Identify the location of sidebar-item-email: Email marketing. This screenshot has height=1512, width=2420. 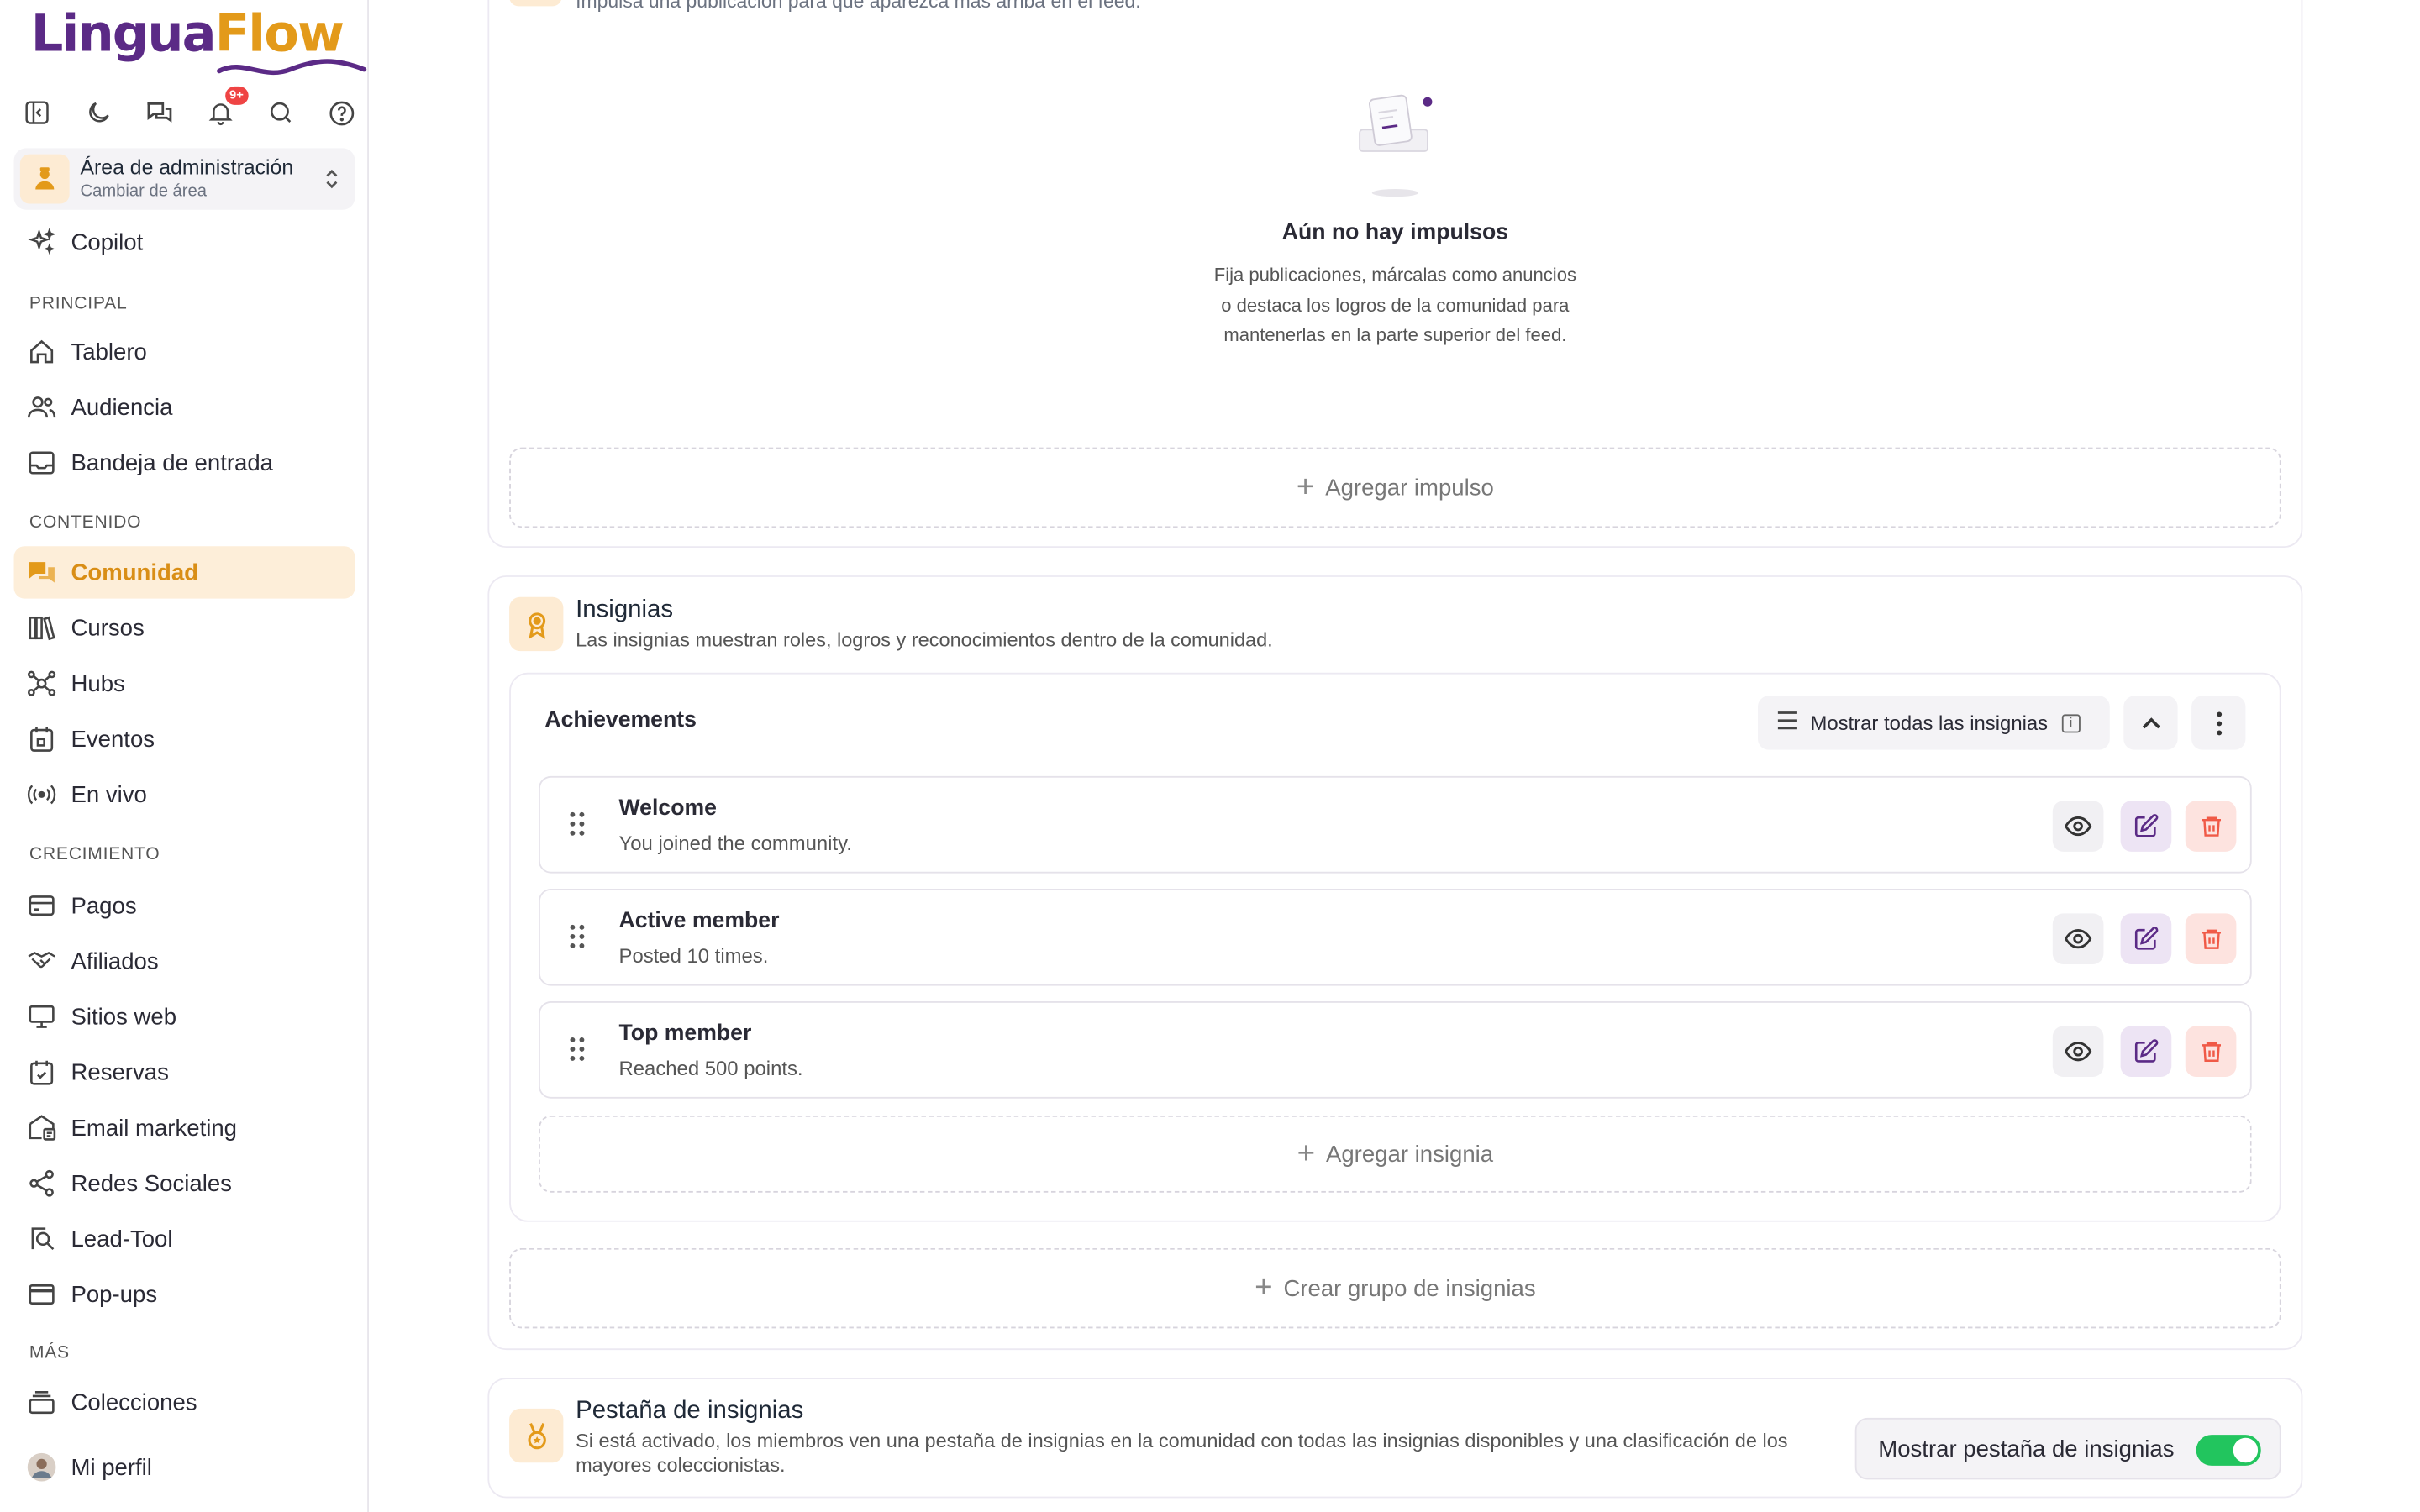
(184, 1127).